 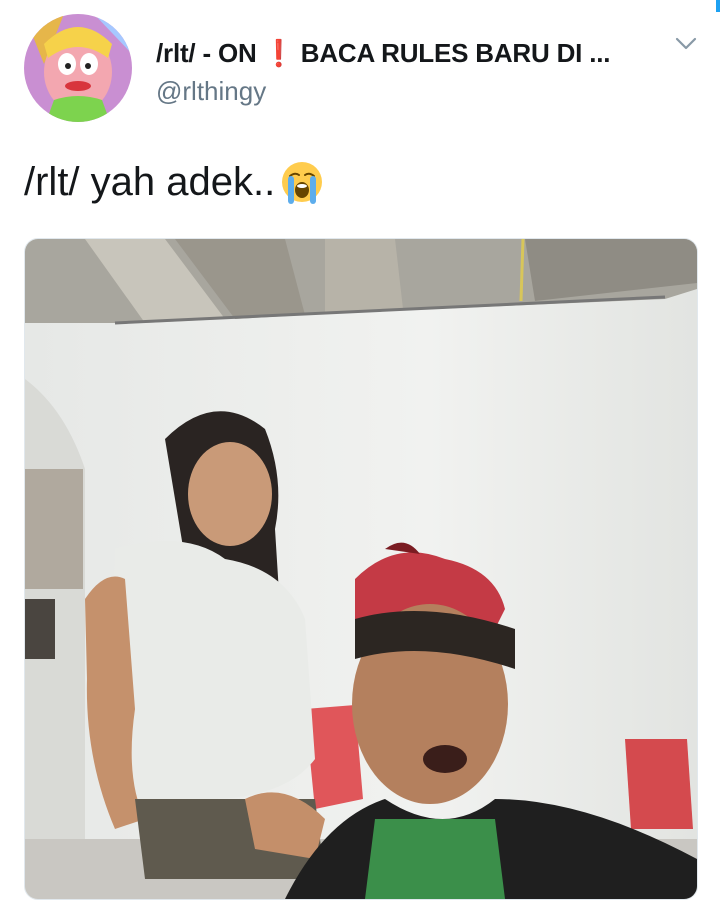 I want to click on avatar, so click(x=78, y=68).